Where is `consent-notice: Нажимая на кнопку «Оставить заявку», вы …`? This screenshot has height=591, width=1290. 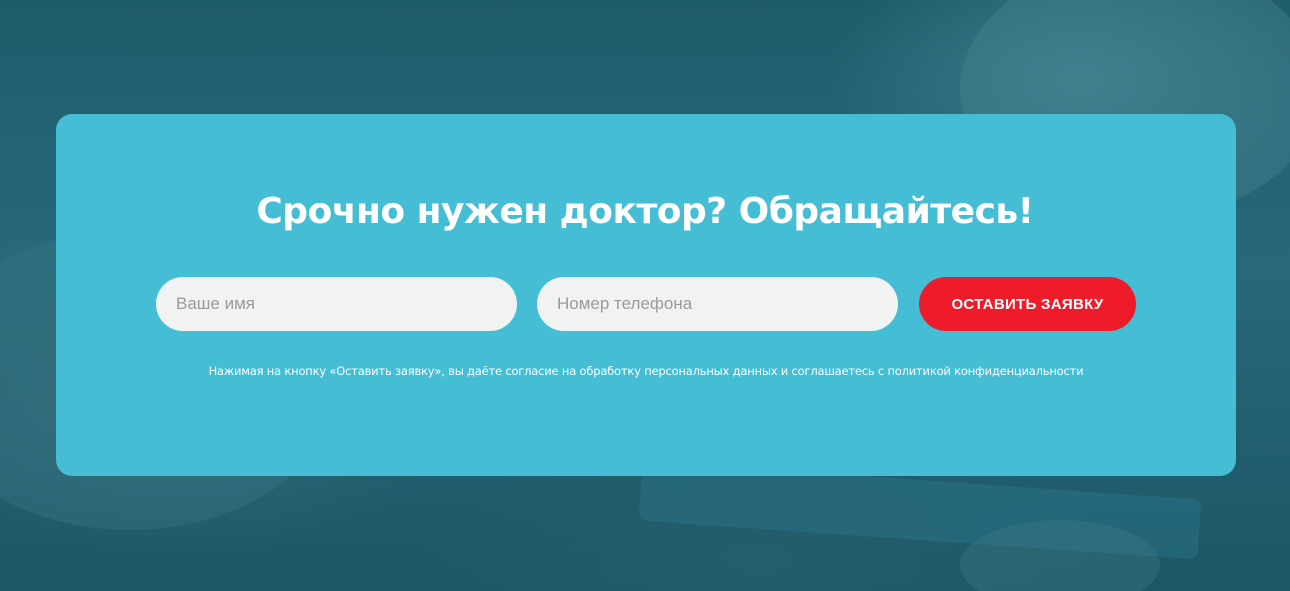 consent-notice: Нажимая на кнопку «Оставить заявку», вы … is located at coordinates (646, 371).